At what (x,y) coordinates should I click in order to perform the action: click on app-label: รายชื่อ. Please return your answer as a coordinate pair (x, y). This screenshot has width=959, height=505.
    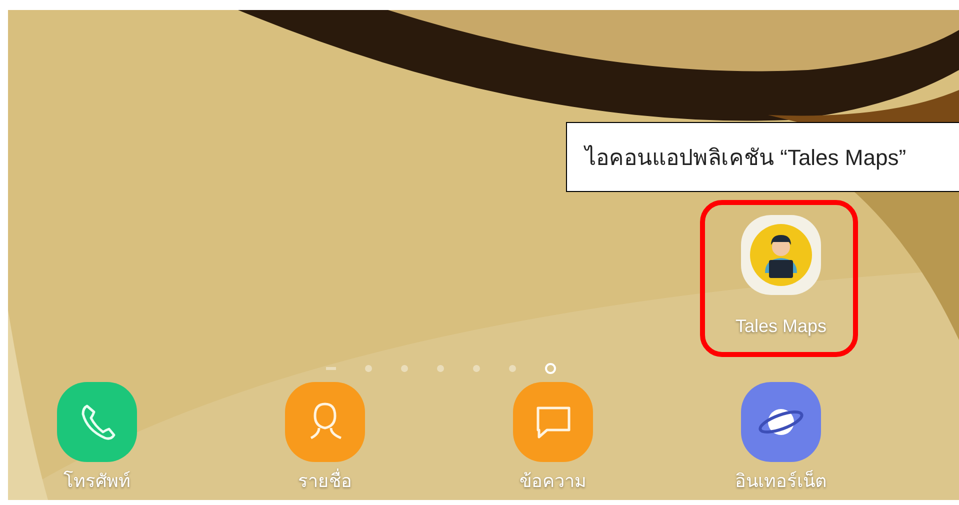
    Looking at the image, I should click on (325, 481).